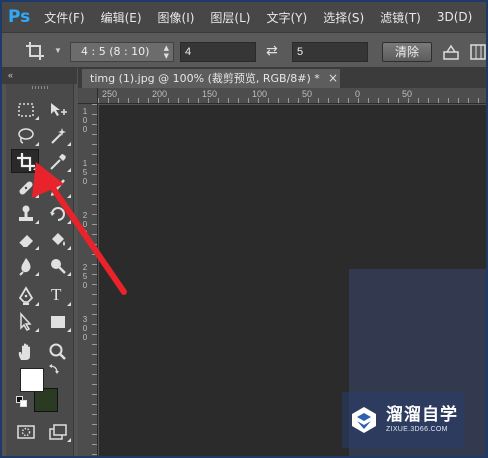 Image resolution: width=488 pixels, height=458 pixels. I want to click on ruler-label: 250, so click(110, 94).